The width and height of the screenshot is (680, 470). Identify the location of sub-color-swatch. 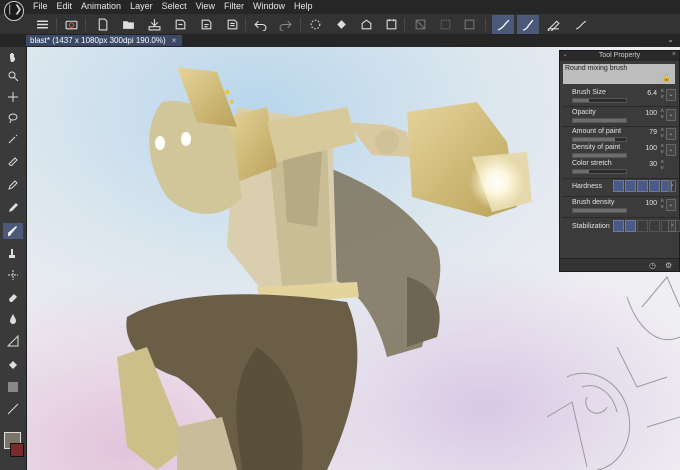
(17, 450).